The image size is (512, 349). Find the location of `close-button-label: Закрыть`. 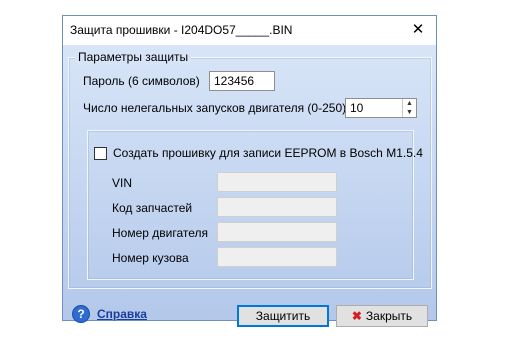

close-button-label: Закрыть is located at coordinates (389, 316).